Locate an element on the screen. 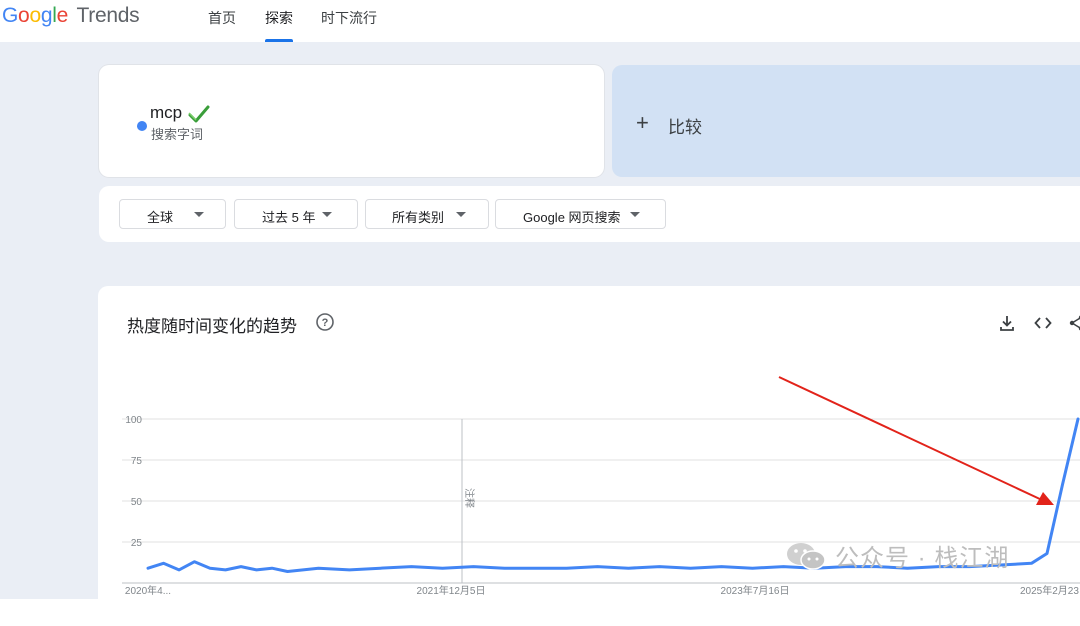 The image size is (1080, 626). x-tick-label: 2023年7月16日 is located at coordinates (755, 590).